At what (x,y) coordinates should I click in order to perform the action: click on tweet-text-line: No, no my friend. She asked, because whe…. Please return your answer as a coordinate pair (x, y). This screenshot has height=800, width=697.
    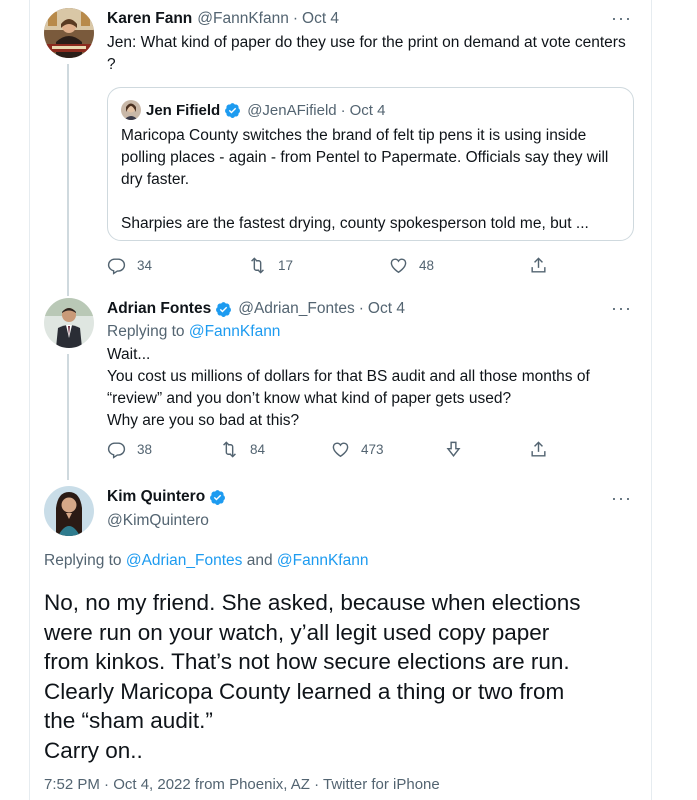
    Looking at the image, I should click on (312, 602).